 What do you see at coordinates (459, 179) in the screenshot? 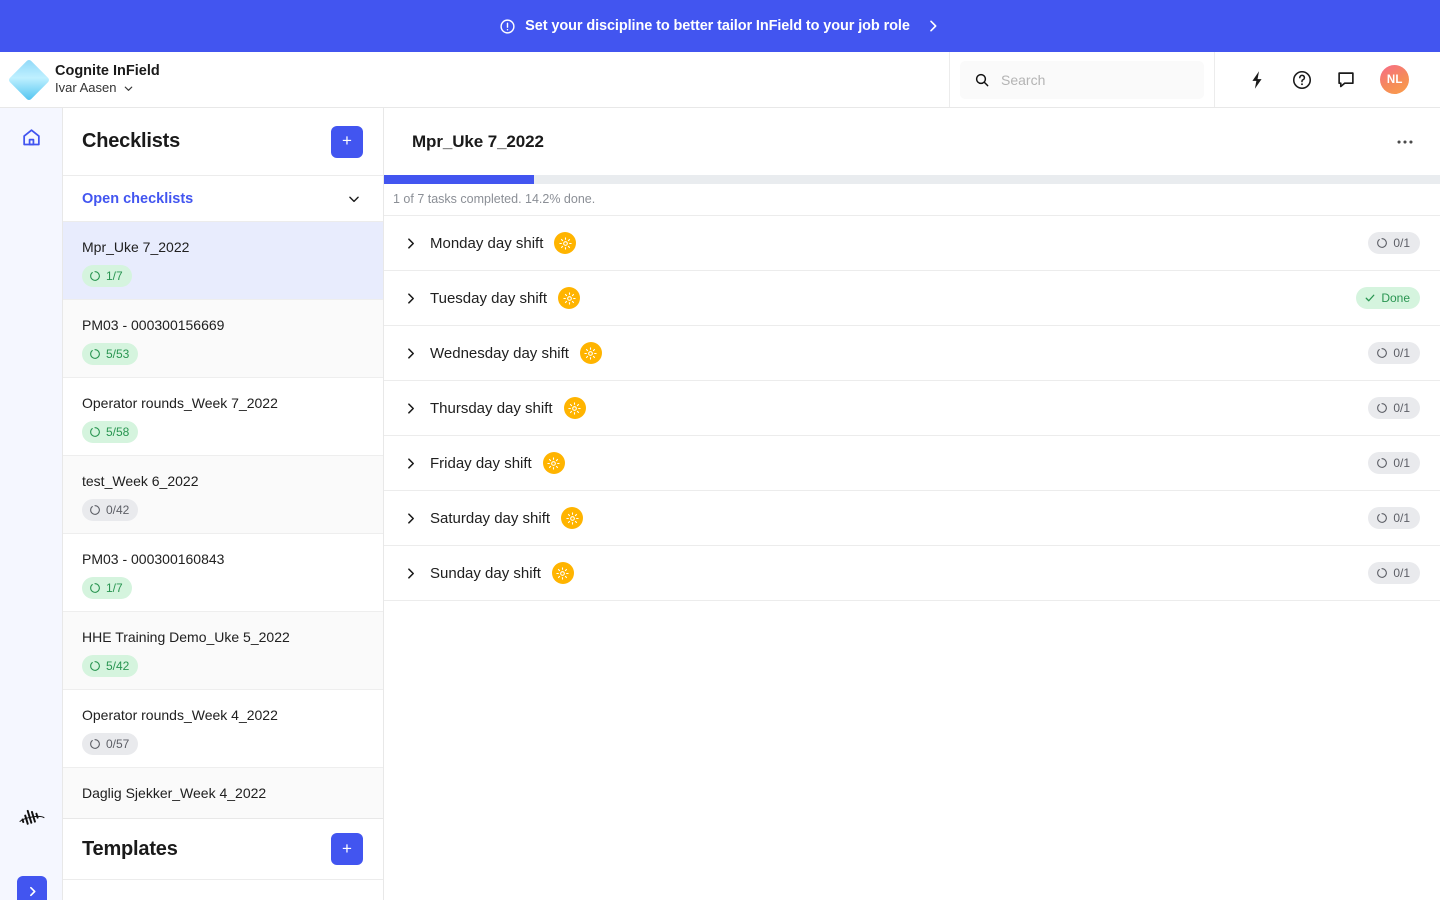
I see `progress-bar-fill` at bounding box center [459, 179].